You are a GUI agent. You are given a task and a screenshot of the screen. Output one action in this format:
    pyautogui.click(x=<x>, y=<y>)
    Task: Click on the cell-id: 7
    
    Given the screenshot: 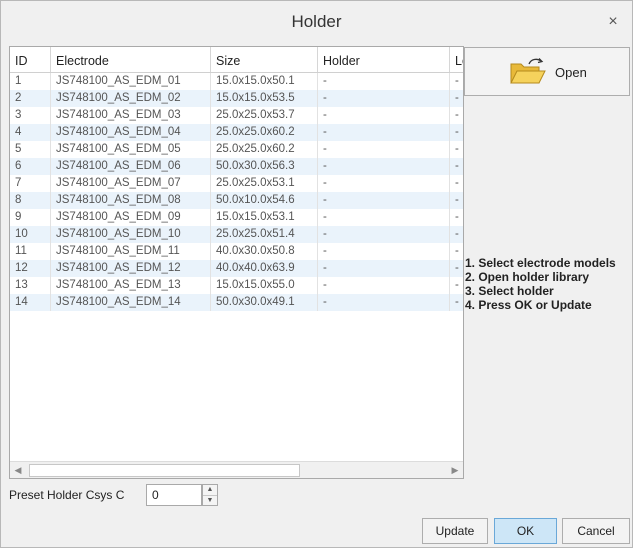 What is the action you would take?
    pyautogui.click(x=30, y=183)
    